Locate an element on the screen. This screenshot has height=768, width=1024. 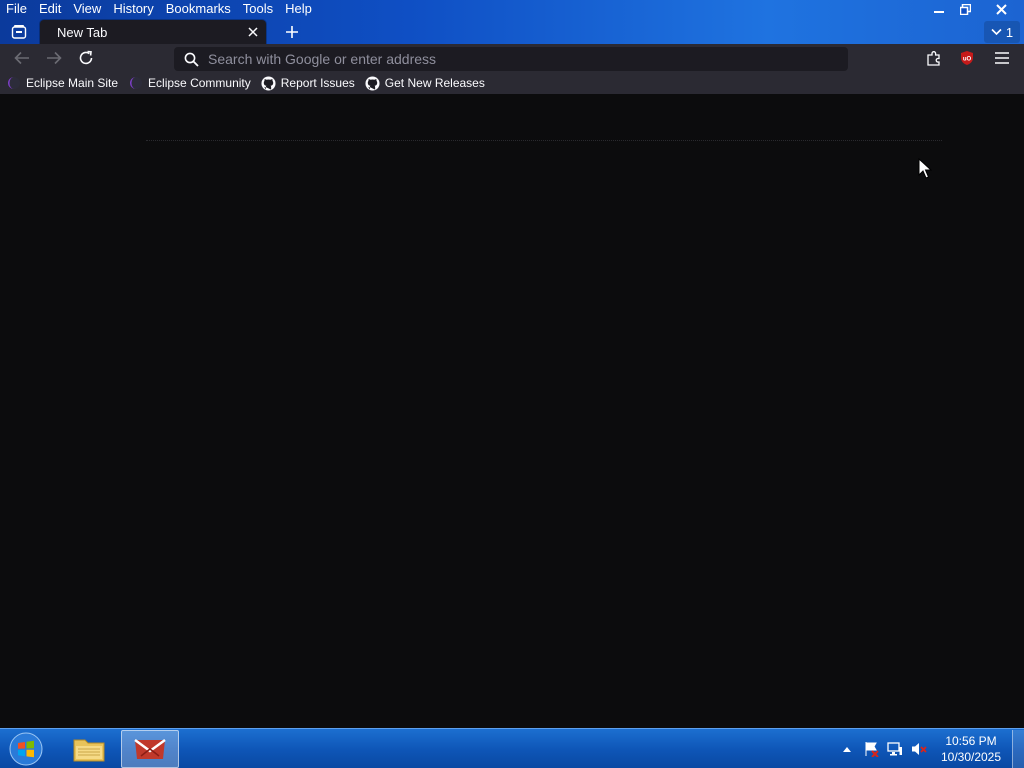
tab-strip: New Tab 1 is located at coordinates (512, 32).